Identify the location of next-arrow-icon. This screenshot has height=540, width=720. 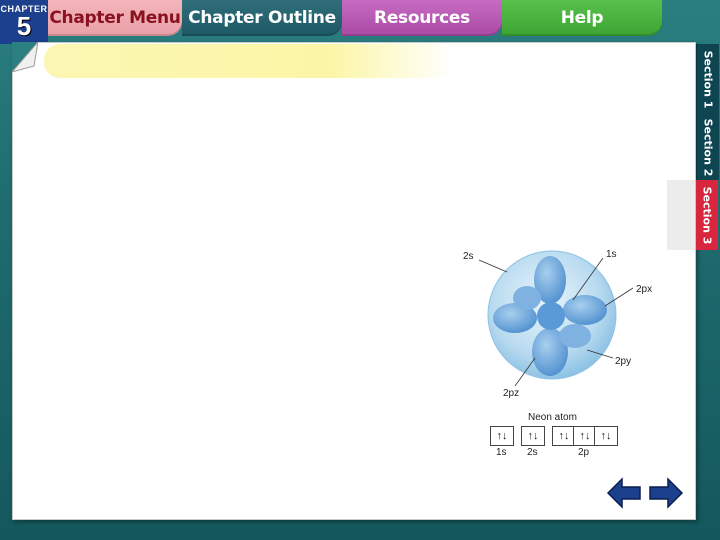
(666, 493).